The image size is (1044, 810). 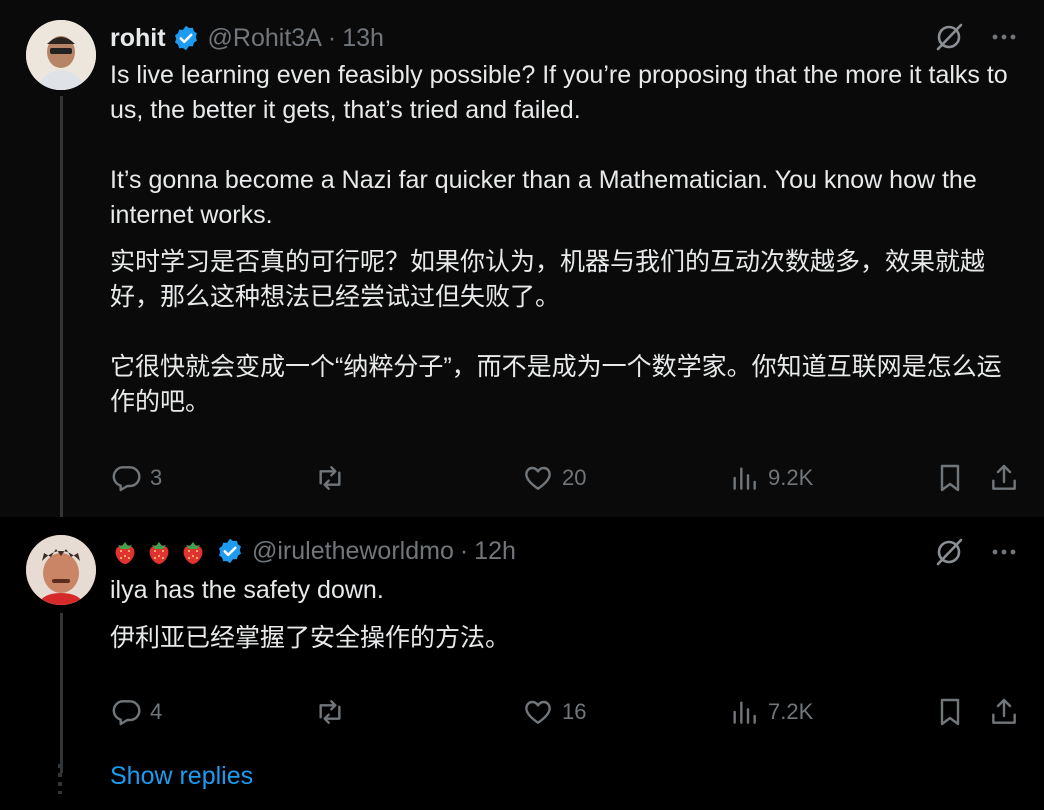 What do you see at coordinates (363, 38) in the screenshot?
I see `timestamp: 13h` at bounding box center [363, 38].